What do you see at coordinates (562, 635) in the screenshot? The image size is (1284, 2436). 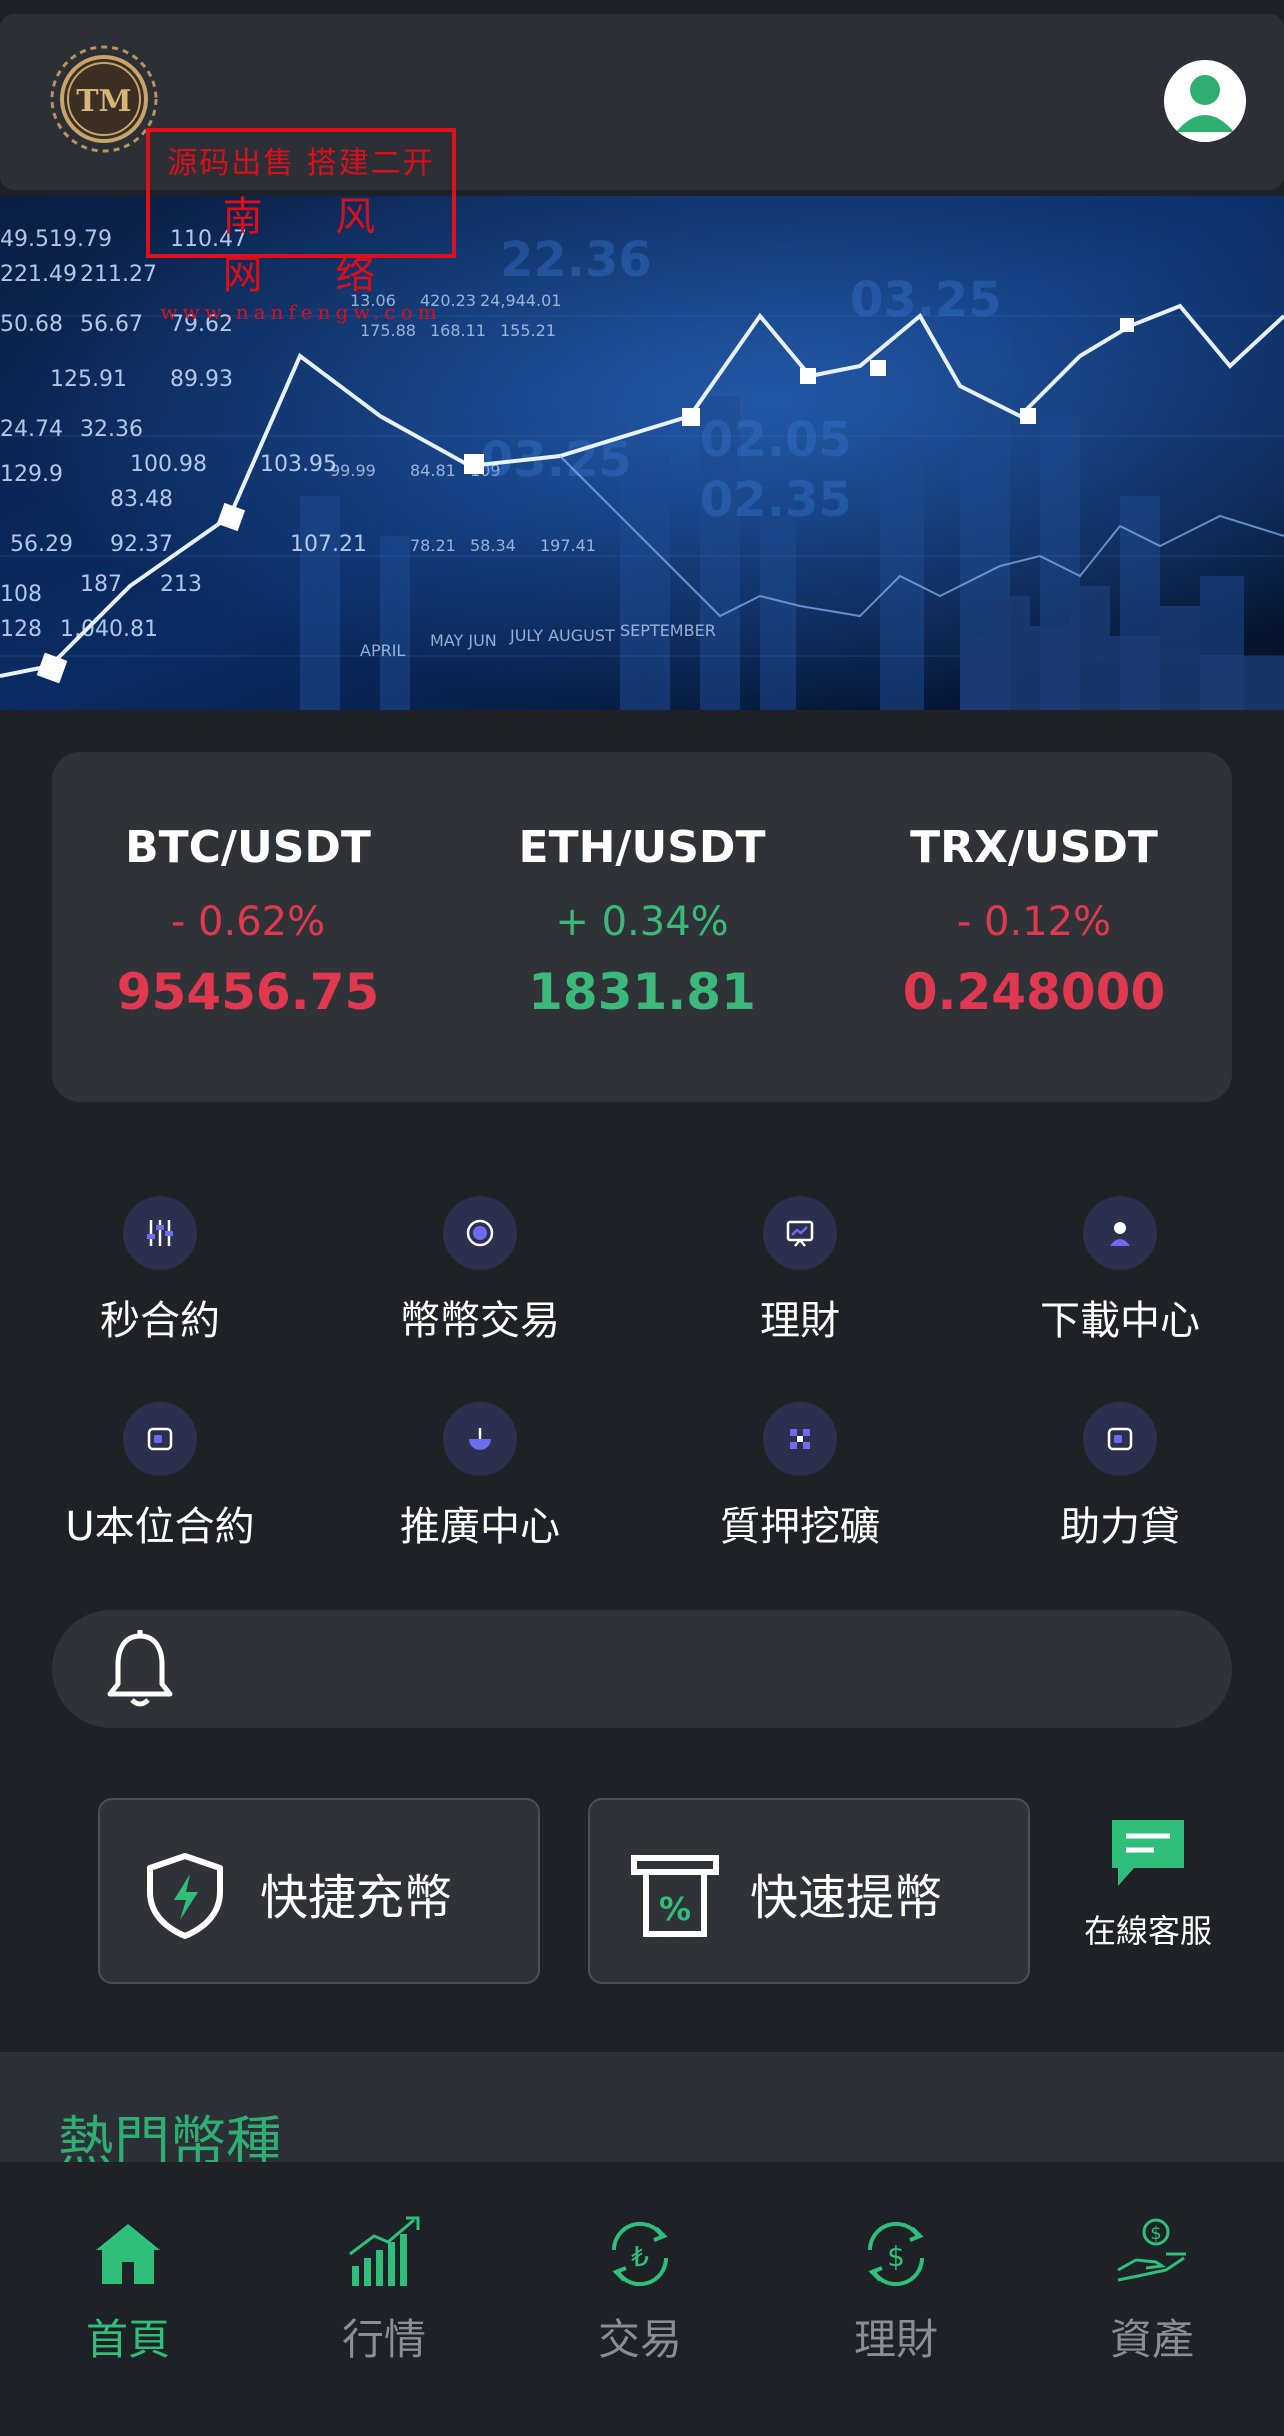 I see `svg-text: JULY AUGUST` at bounding box center [562, 635].